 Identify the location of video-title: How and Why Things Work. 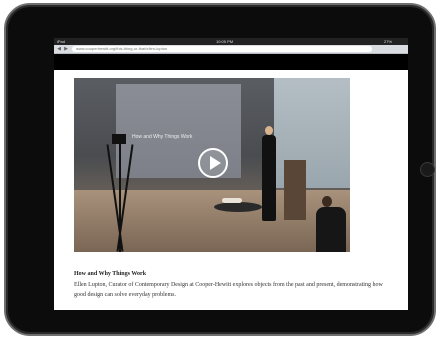
(110, 274).